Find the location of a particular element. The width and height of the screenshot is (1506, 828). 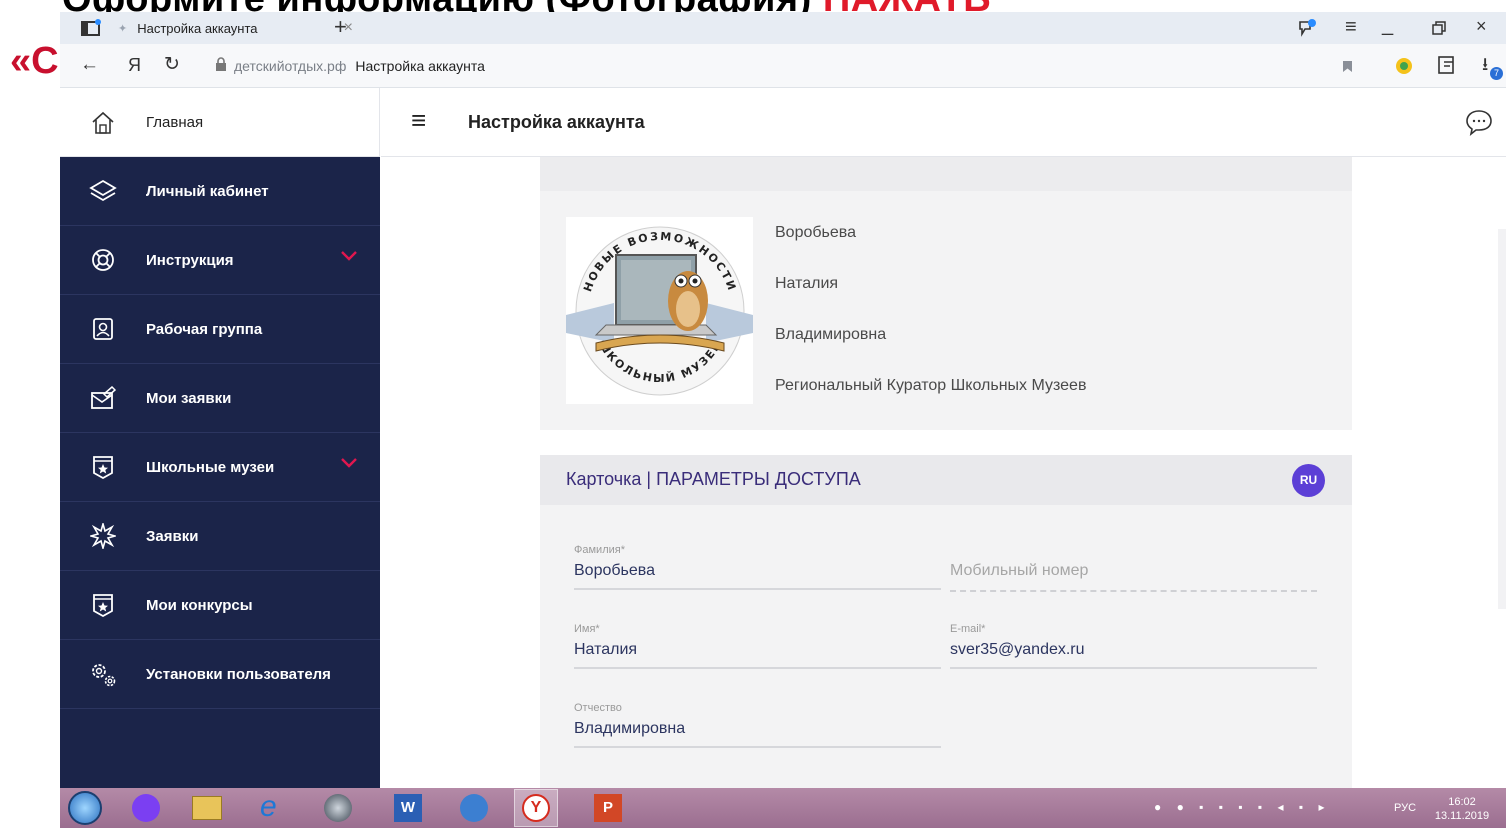

yandex-browser-taskbar-button: Y is located at coordinates (536, 808).